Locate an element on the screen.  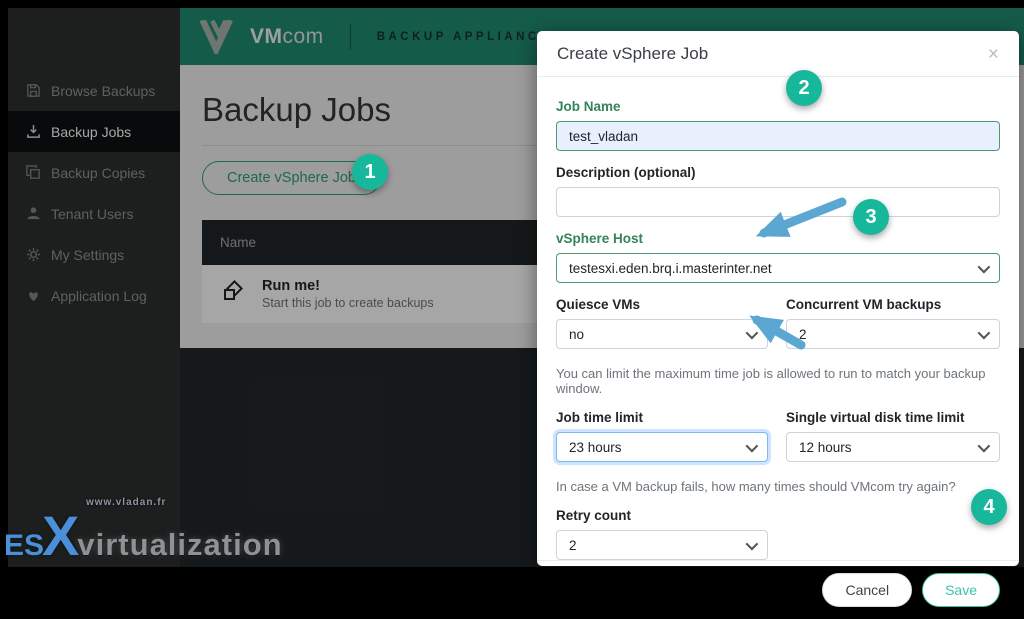
cancel-button: Cancel is located at coordinates (867, 590).